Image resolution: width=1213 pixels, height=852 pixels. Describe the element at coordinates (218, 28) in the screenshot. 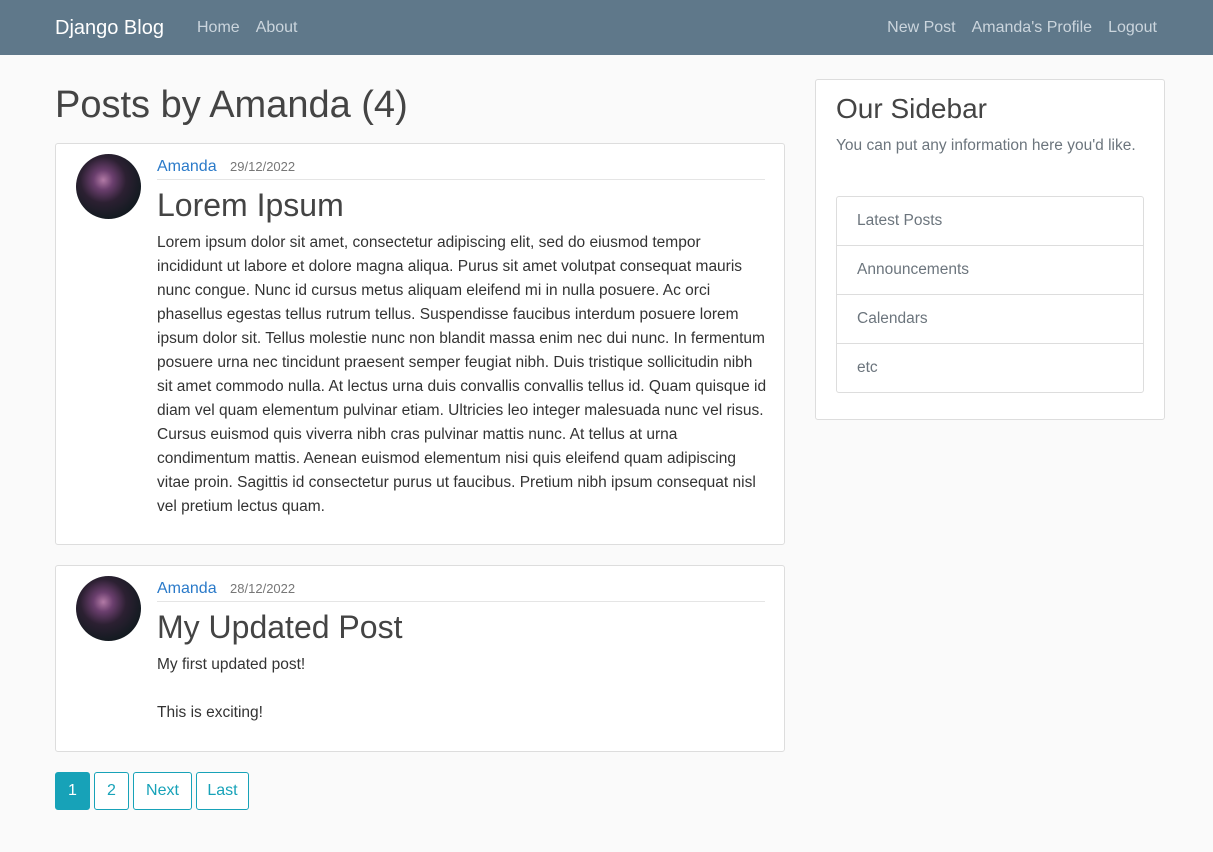

I see `nav-home-link: Home` at that location.